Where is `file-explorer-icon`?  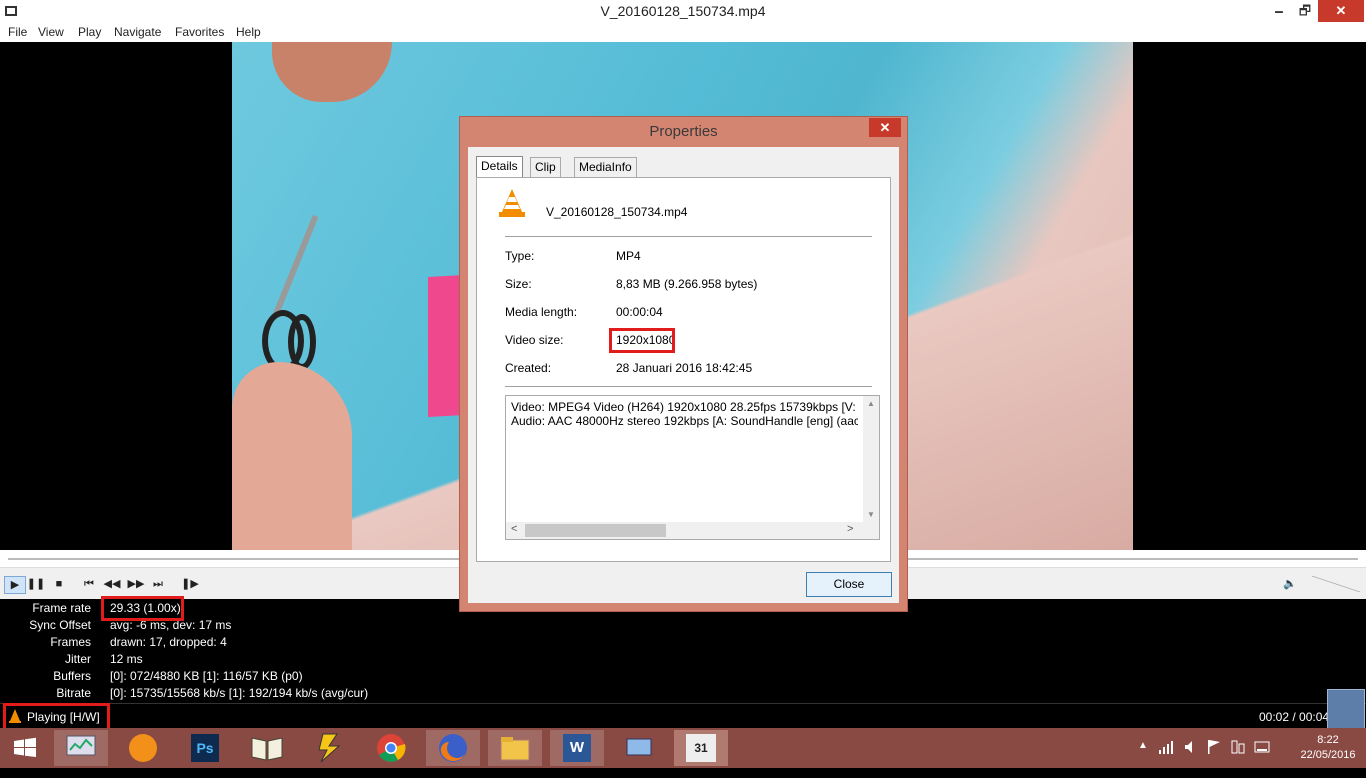 file-explorer-icon is located at coordinates (515, 748).